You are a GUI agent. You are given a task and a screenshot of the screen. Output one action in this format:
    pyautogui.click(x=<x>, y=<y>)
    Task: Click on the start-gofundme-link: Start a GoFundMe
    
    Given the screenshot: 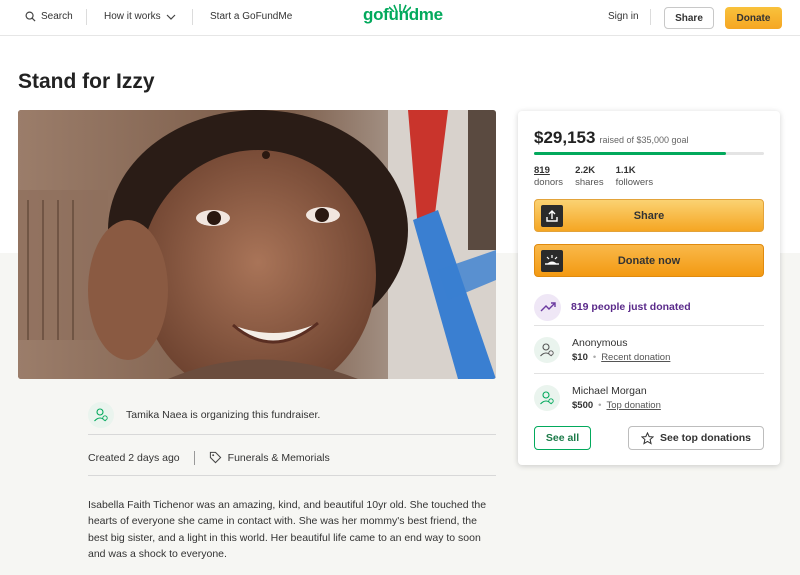 What is the action you would take?
    pyautogui.click(x=251, y=16)
    